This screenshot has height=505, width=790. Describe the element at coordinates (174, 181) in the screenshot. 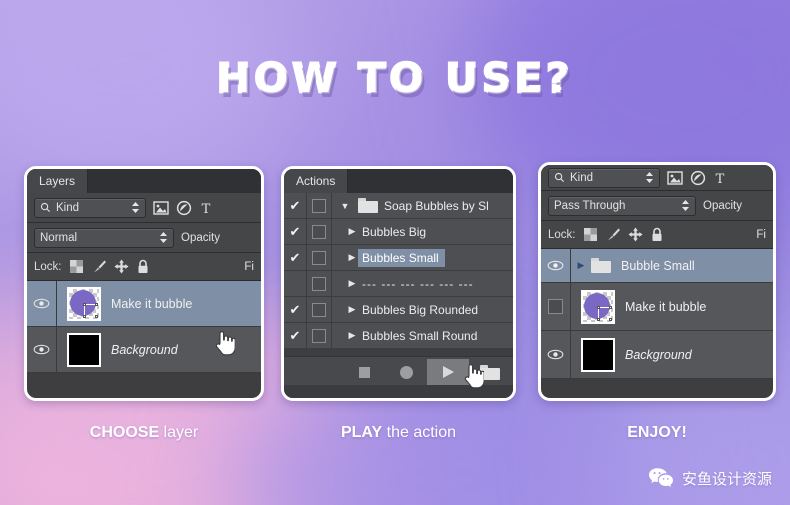

I see `tabbar-empty-space` at that location.